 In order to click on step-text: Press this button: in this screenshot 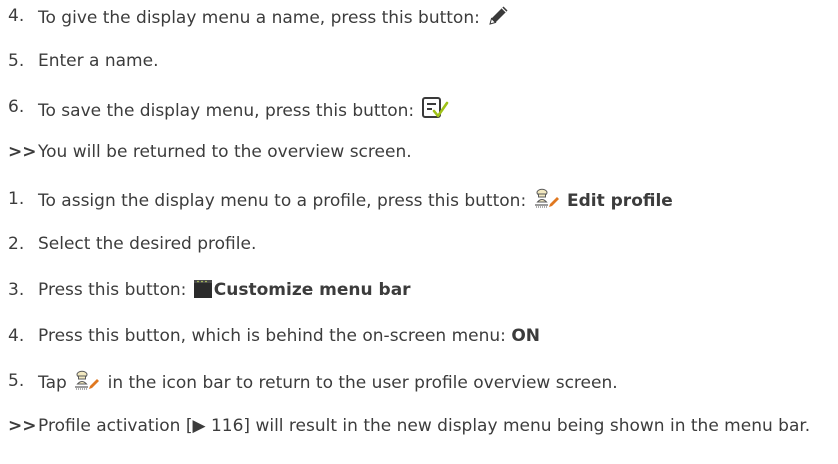, I will do `click(112, 290)`.